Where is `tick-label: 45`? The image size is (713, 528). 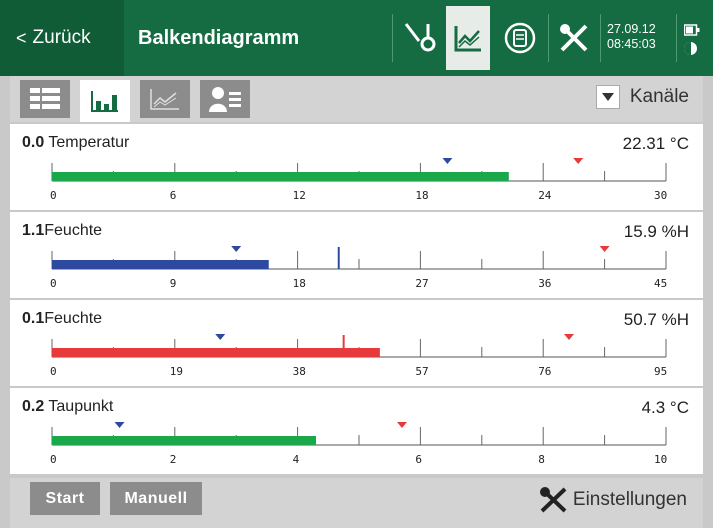
tick-label: 45 is located at coordinates (660, 283).